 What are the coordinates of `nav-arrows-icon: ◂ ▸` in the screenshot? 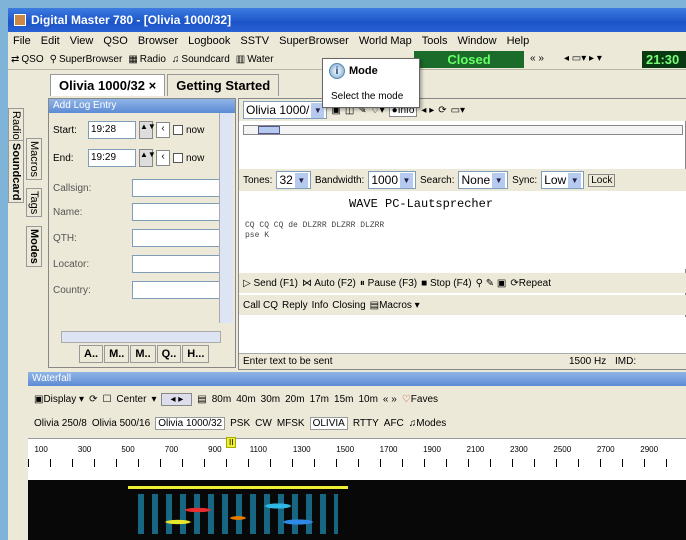 It's located at (427, 110).